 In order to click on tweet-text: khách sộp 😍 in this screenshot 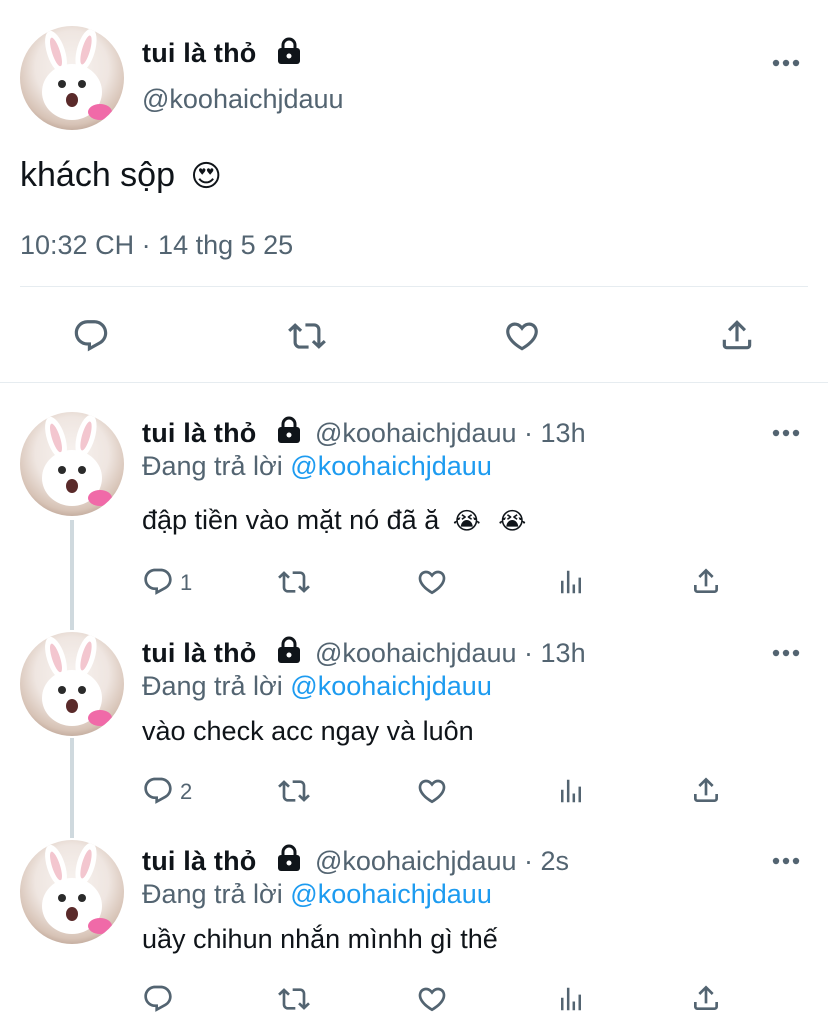, I will do `click(121, 175)`.